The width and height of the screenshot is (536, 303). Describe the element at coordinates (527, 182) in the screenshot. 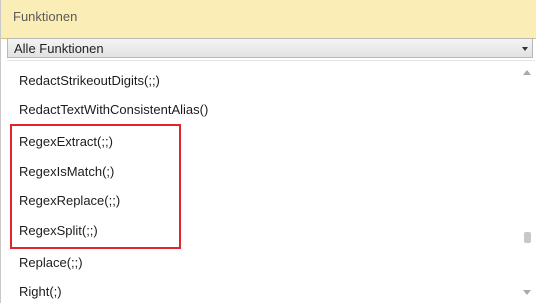

I see `vertical-scrollbar` at that location.